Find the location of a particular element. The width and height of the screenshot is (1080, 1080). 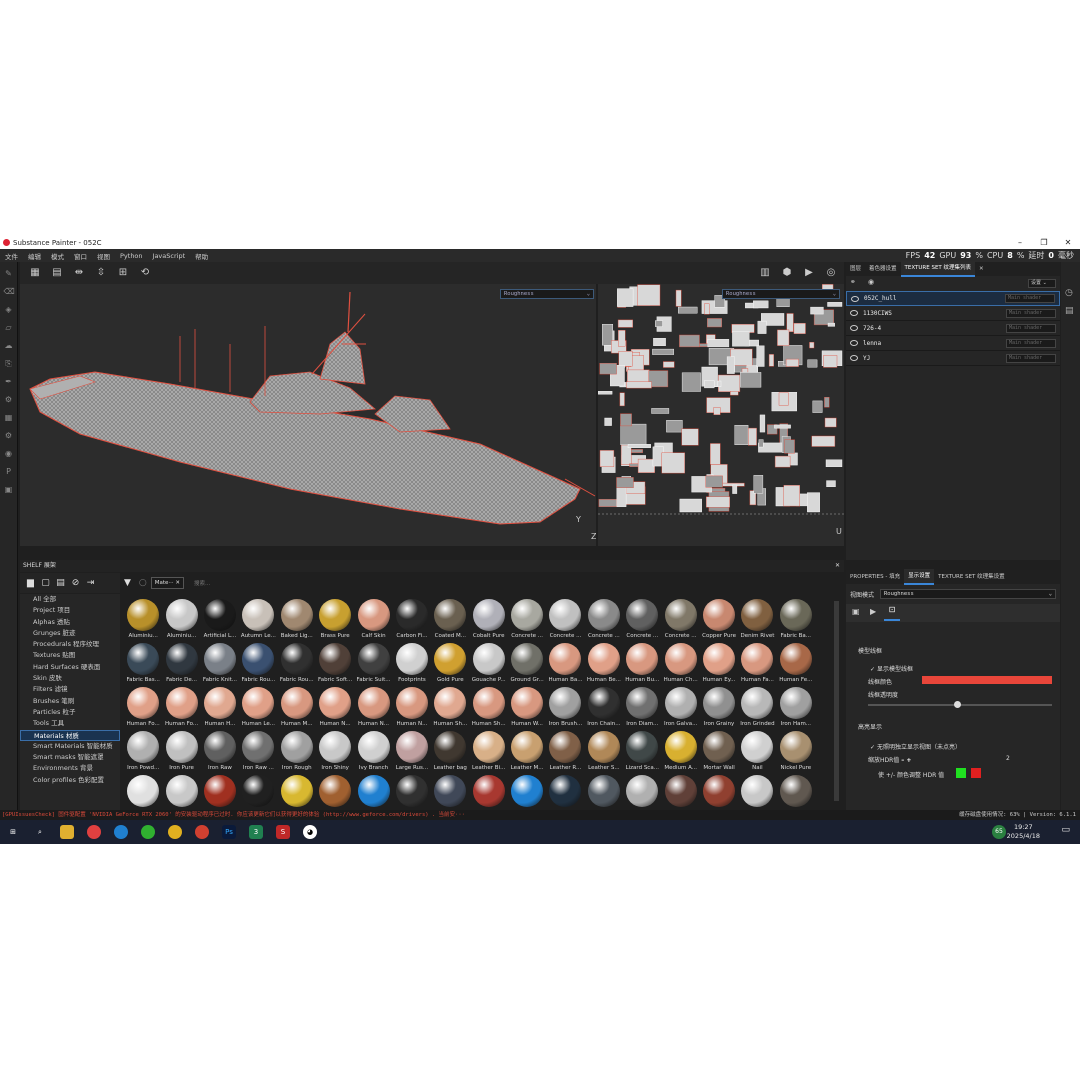

material-thumbnail: Denim Rivet is located at coordinates (757, 620).